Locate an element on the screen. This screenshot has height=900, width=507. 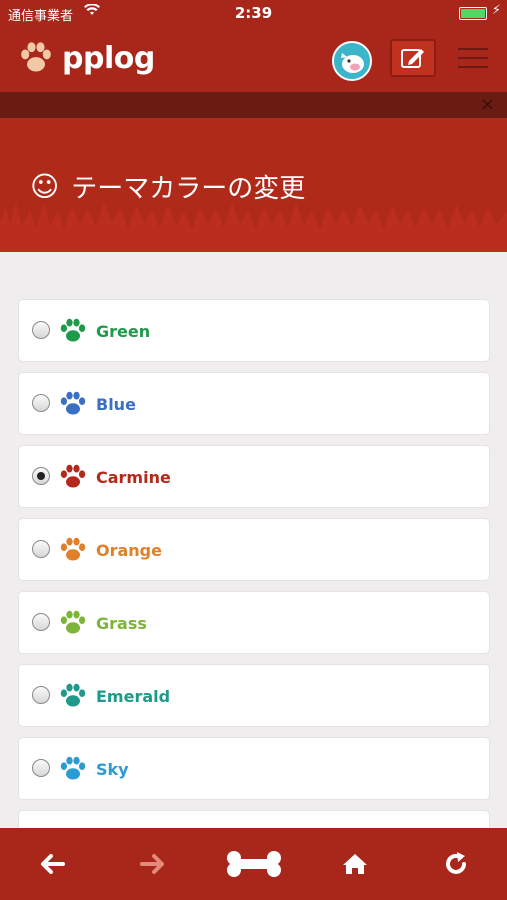
theme-label: Orange is located at coordinates (129, 550).